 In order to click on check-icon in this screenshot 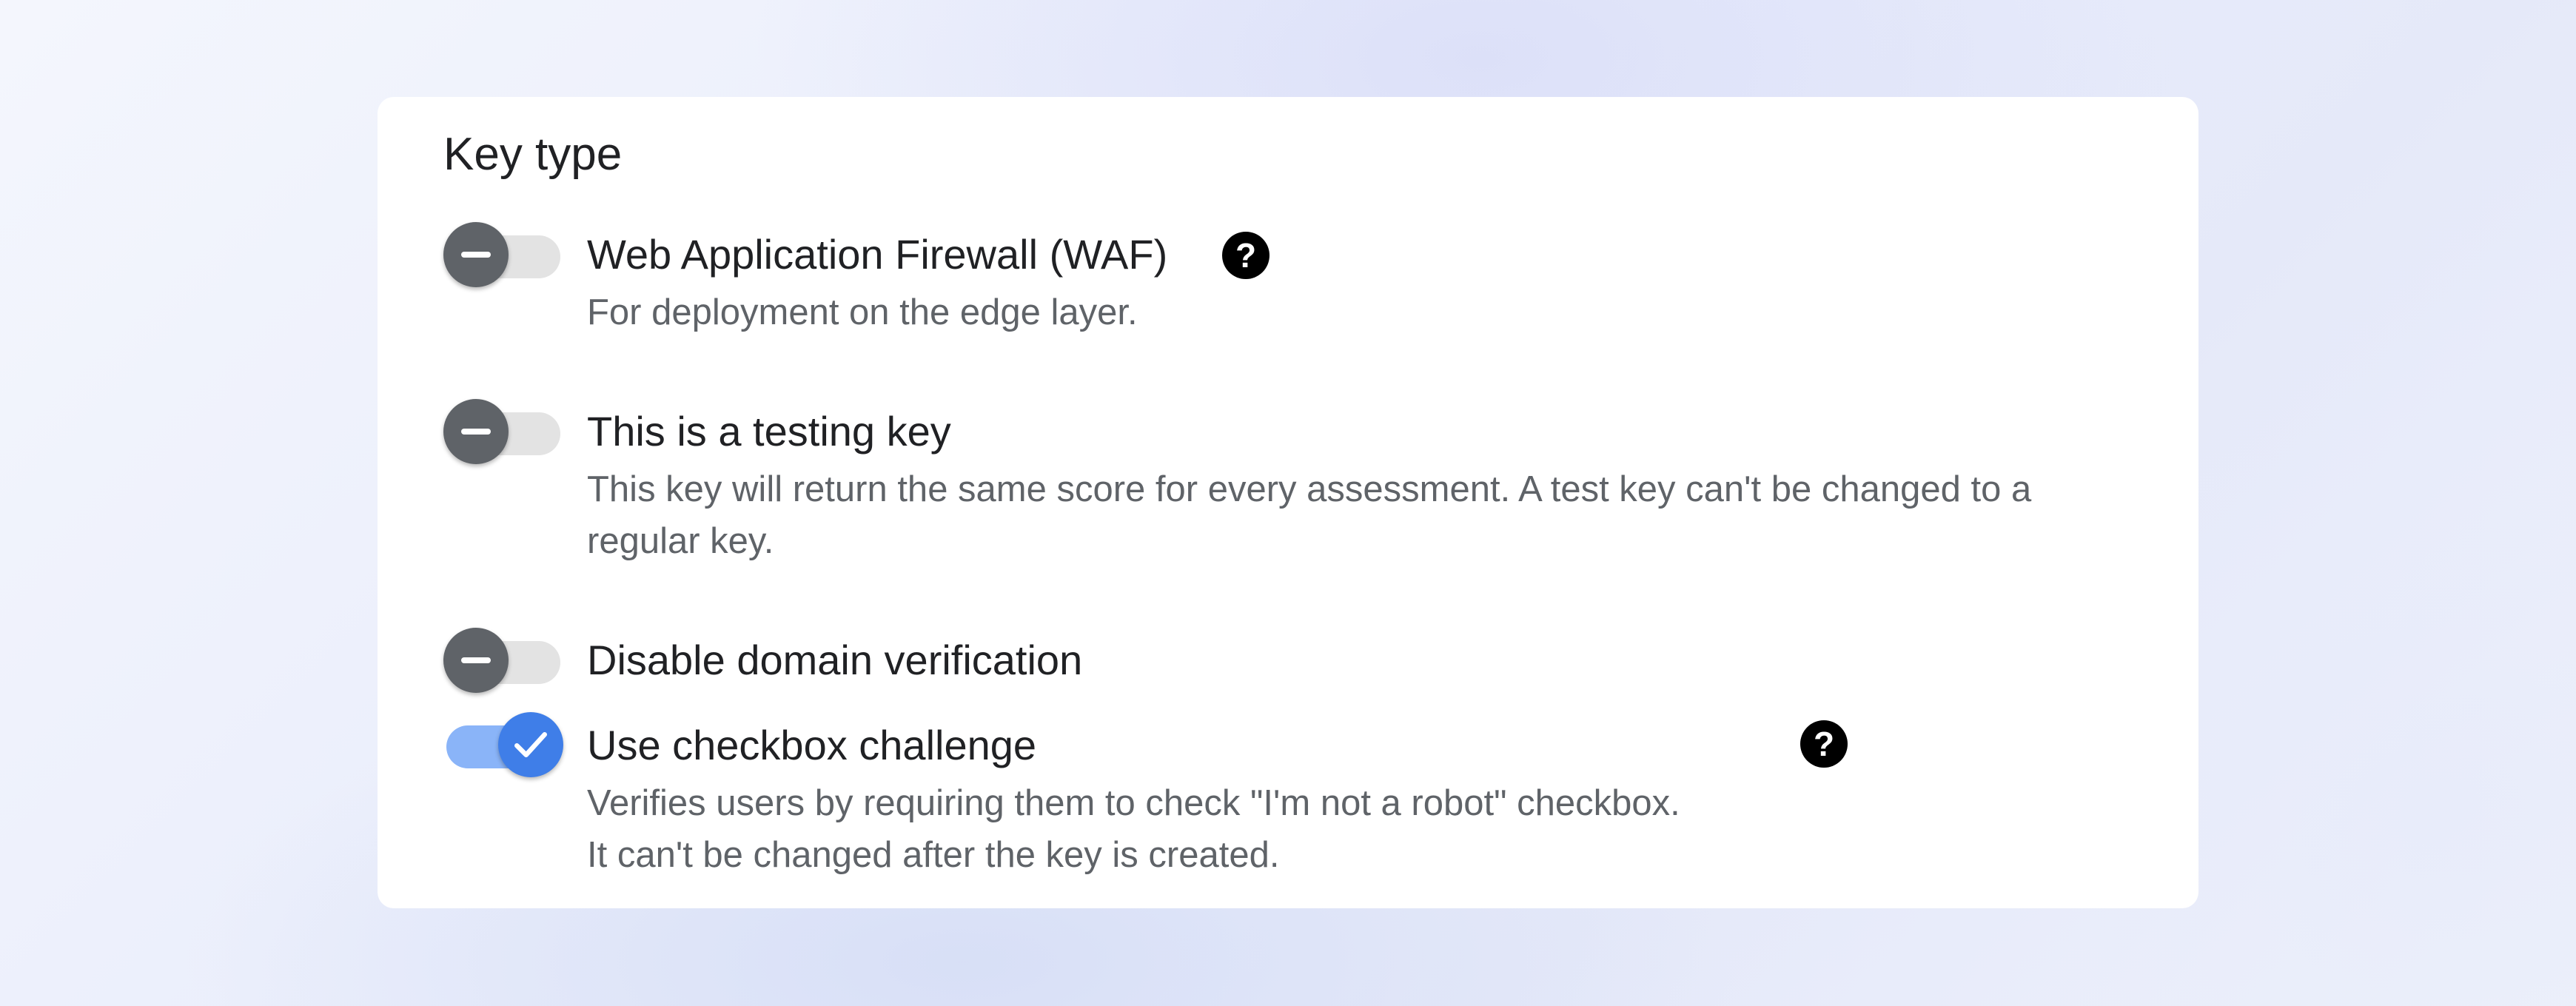, I will do `click(530, 745)`.